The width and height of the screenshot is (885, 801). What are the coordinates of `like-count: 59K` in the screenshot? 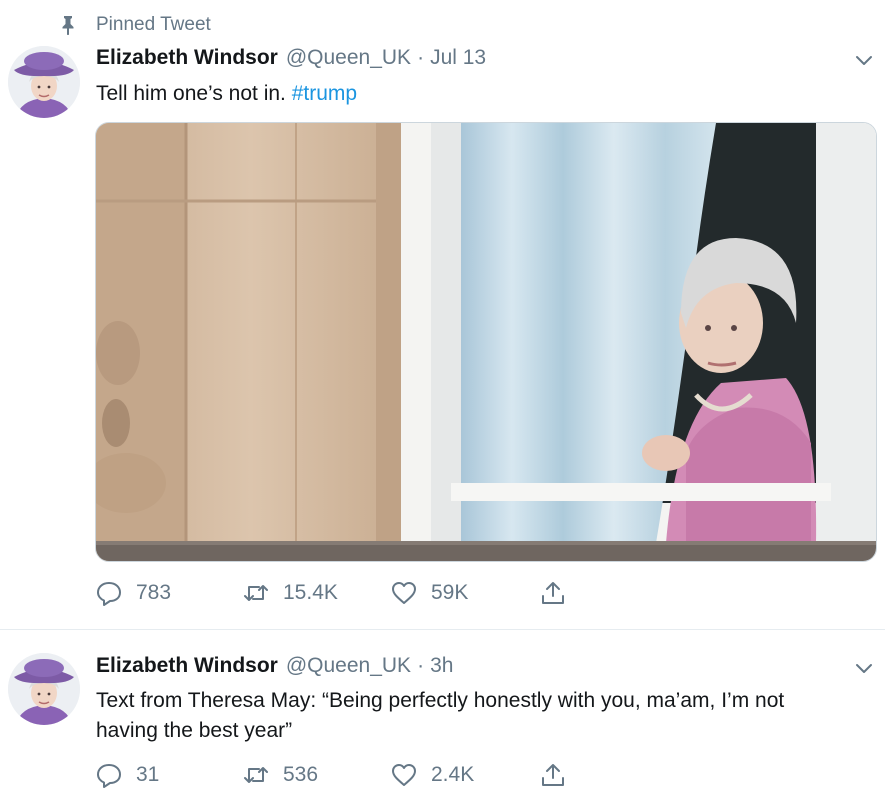 It's located at (450, 592).